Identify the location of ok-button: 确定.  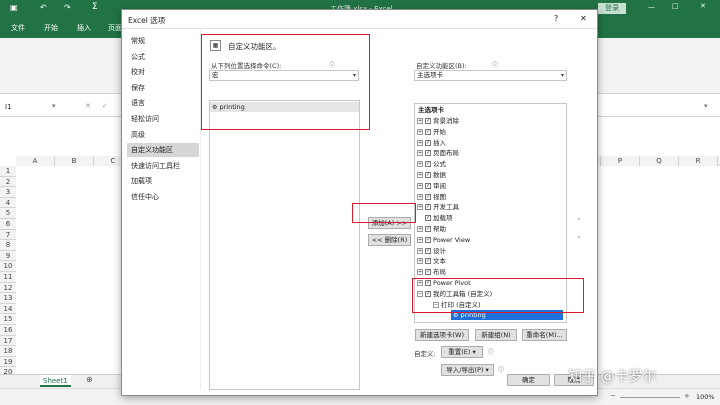
(528, 380).